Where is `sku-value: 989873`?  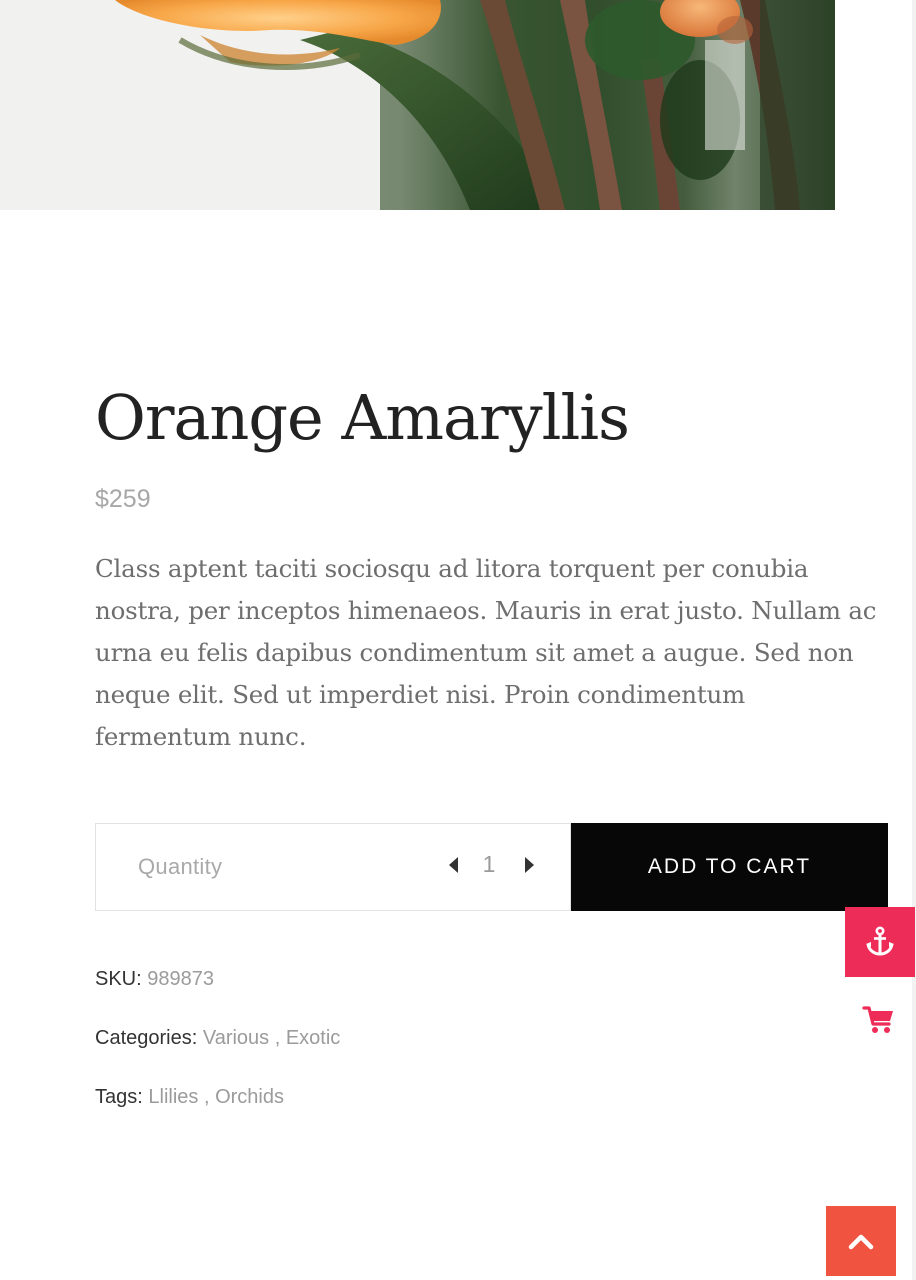
sku-value: 989873 is located at coordinates (180, 979).